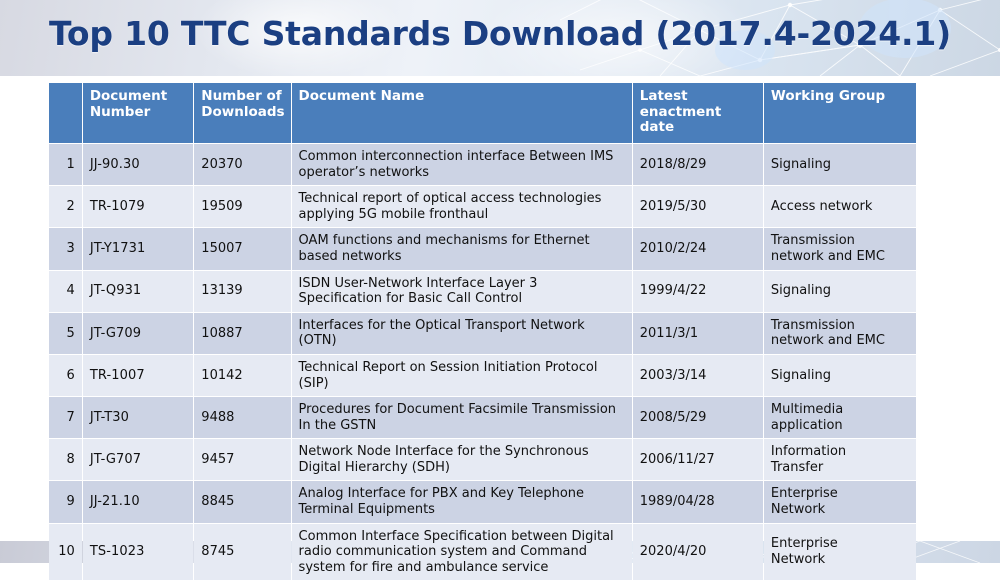 The image size is (1000, 581). I want to click on table-cell-downloads: 8845, so click(242, 502).